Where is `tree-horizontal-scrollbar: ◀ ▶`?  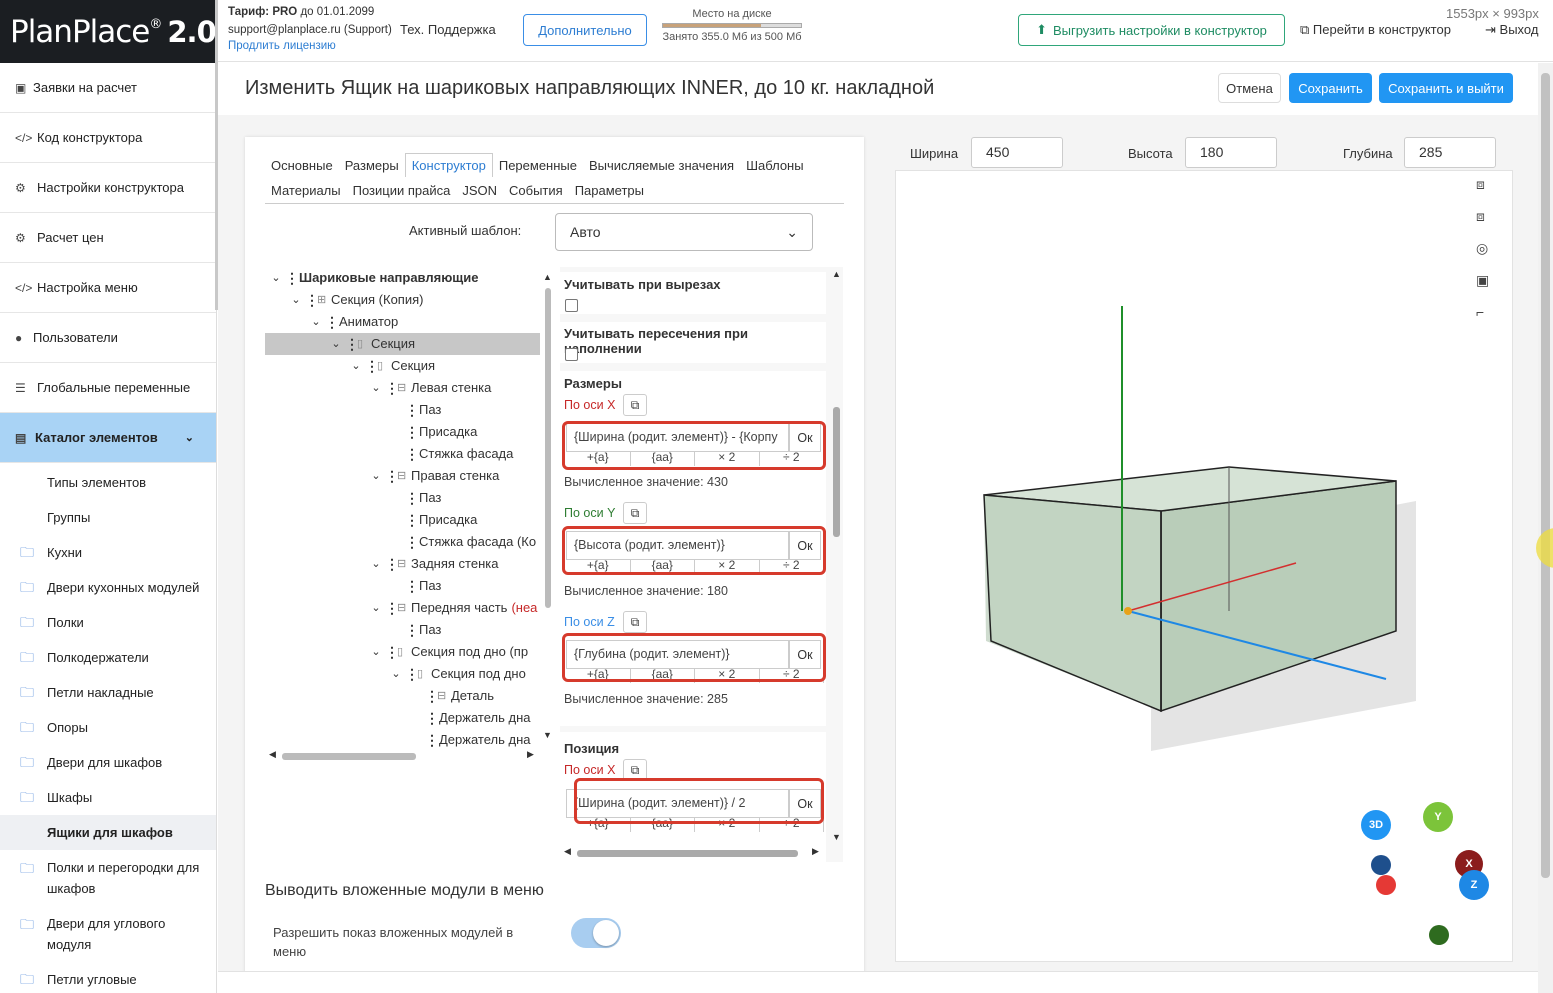 tree-horizontal-scrollbar: ◀ ▶ is located at coordinates (401, 756).